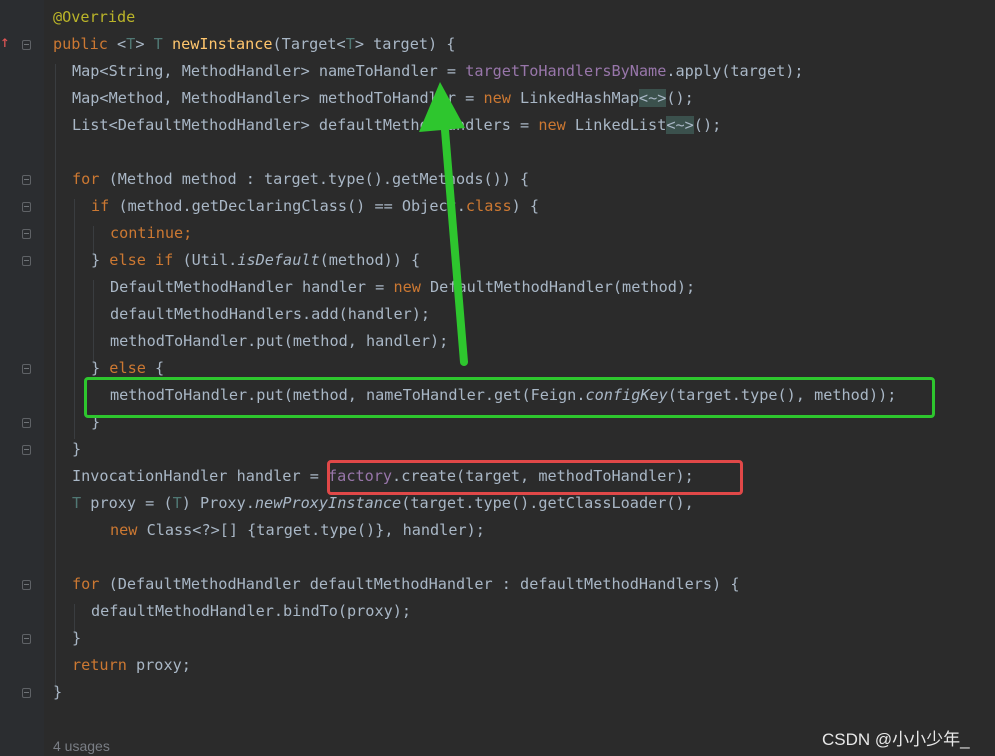 The width and height of the screenshot is (995, 756). I want to click on code-token: .apply(target);, so click(735, 71).